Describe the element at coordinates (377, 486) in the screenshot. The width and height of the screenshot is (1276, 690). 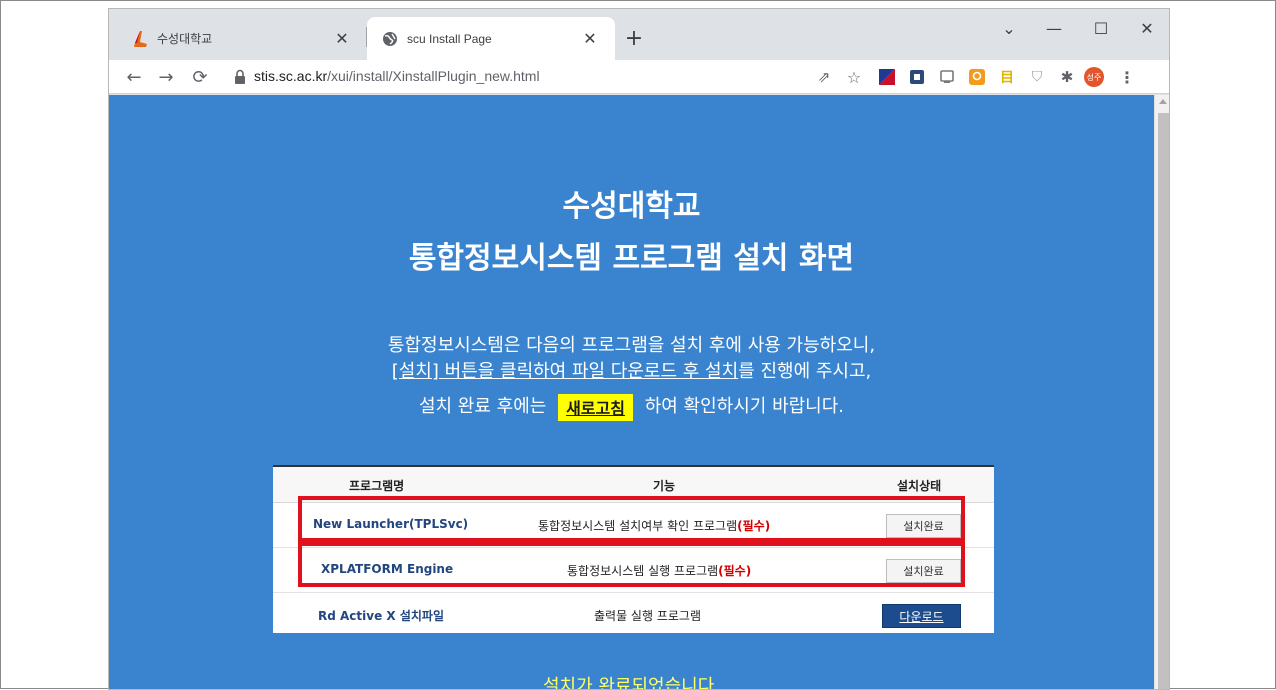
I see `header-program-name: 프로그램명` at that location.